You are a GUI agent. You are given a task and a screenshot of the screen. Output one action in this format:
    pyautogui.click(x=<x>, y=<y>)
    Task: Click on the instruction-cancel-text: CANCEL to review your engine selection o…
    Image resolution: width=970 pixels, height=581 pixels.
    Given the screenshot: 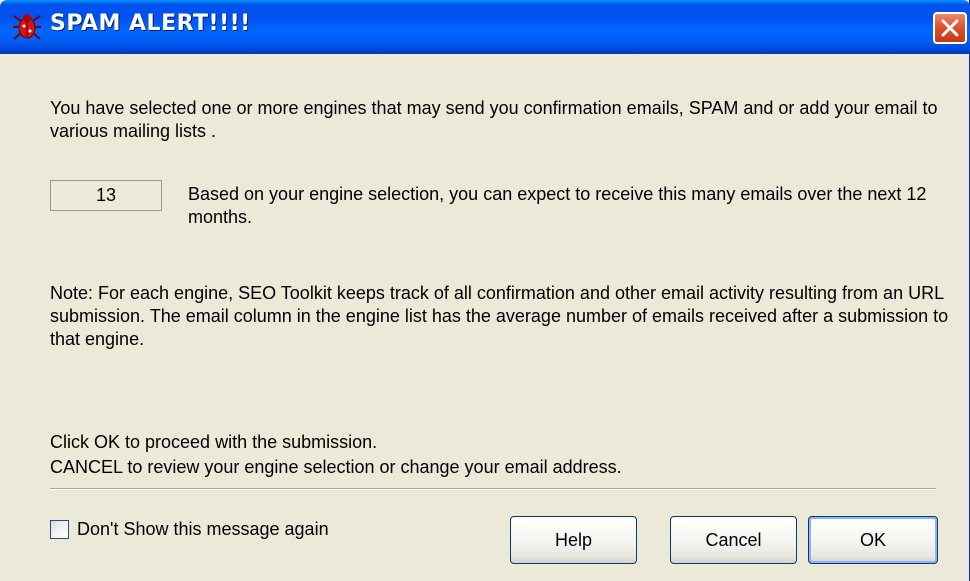 What is the action you would take?
    pyautogui.click(x=336, y=467)
    